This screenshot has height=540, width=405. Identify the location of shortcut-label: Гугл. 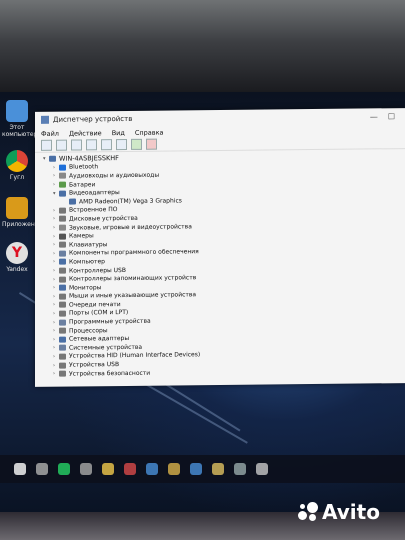
(17, 177).